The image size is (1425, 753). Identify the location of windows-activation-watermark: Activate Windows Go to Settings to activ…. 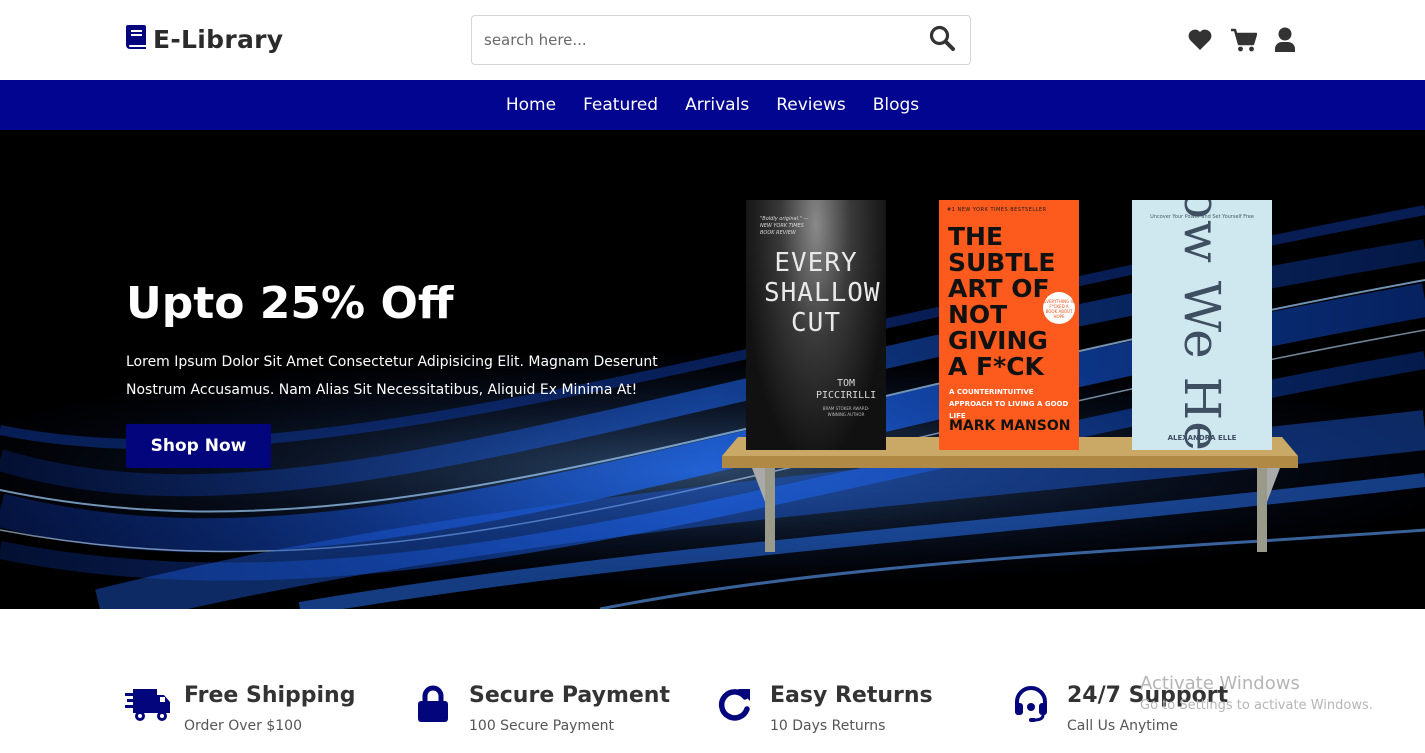
(1256, 694).